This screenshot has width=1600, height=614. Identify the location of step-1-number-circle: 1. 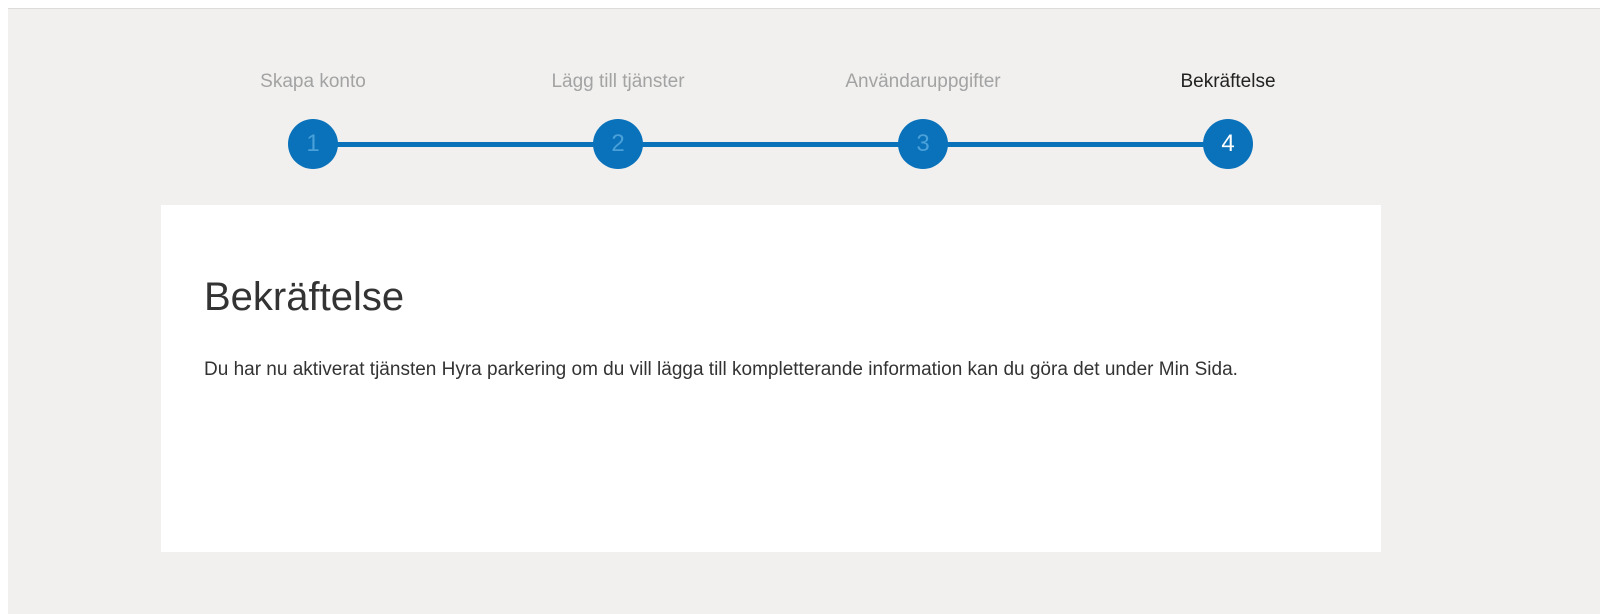
(313, 144).